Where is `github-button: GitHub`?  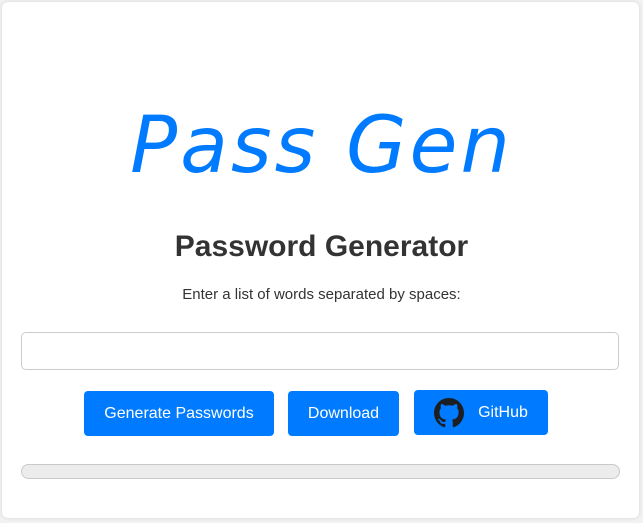 github-button: GitHub is located at coordinates (481, 412).